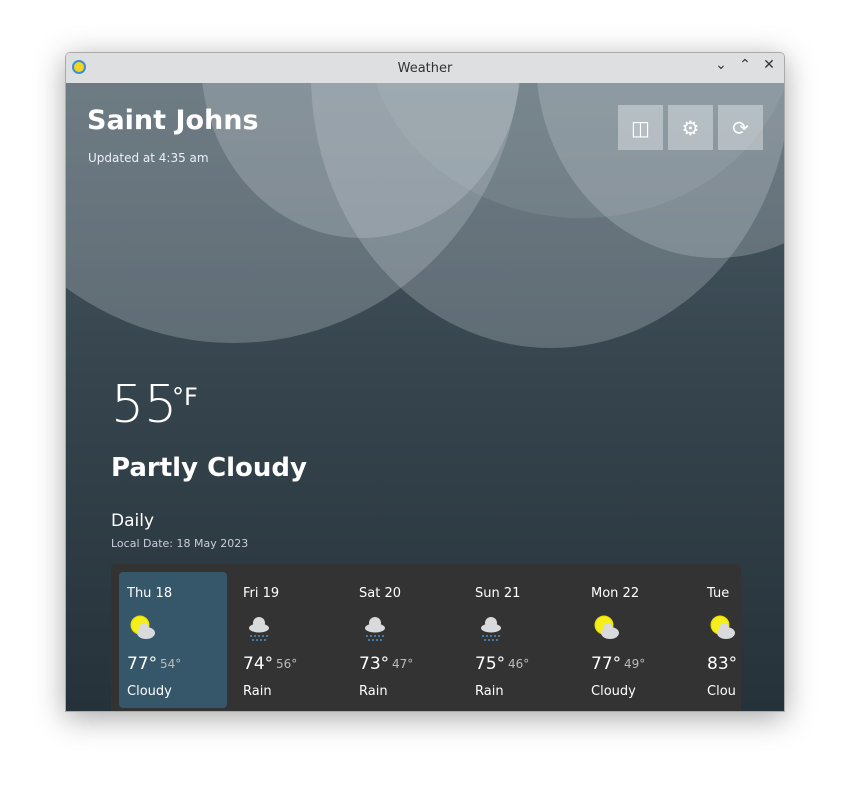 Image resolution: width=850 pixels, height=789 pixels. What do you see at coordinates (173, 640) in the screenshot?
I see `day-forecast-item: Thu 18 77° 54° Cloudy` at bounding box center [173, 640].